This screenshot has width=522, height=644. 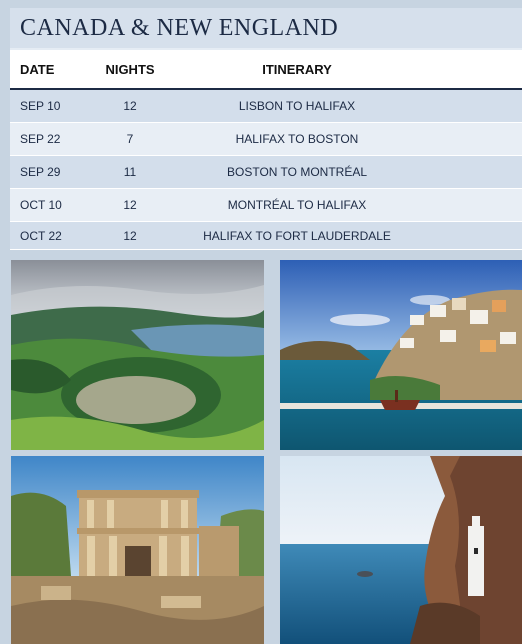 What do you see at coordinates (297, 205) in the screenshot?
I see `row-itinerary: MONTRÉAL TO HALIFAX` at bounding box center [297, 205].